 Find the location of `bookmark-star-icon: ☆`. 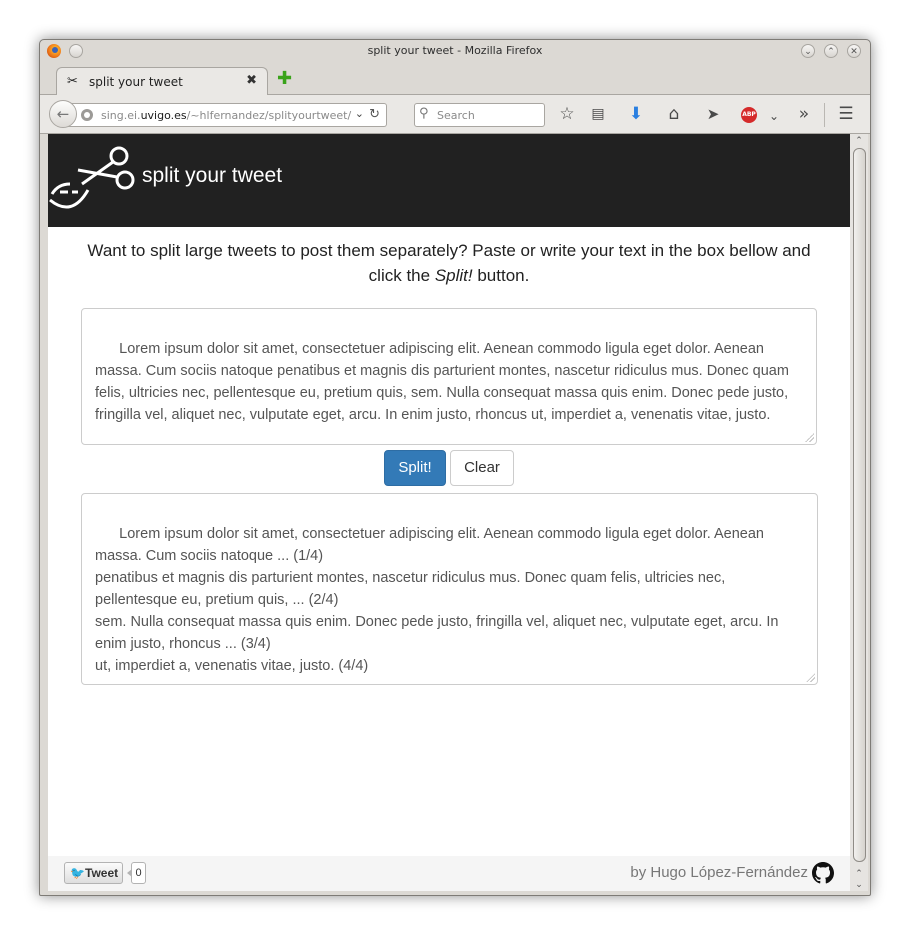

bookmark-star-icon: ☆ is located at coordinates (567, 114).